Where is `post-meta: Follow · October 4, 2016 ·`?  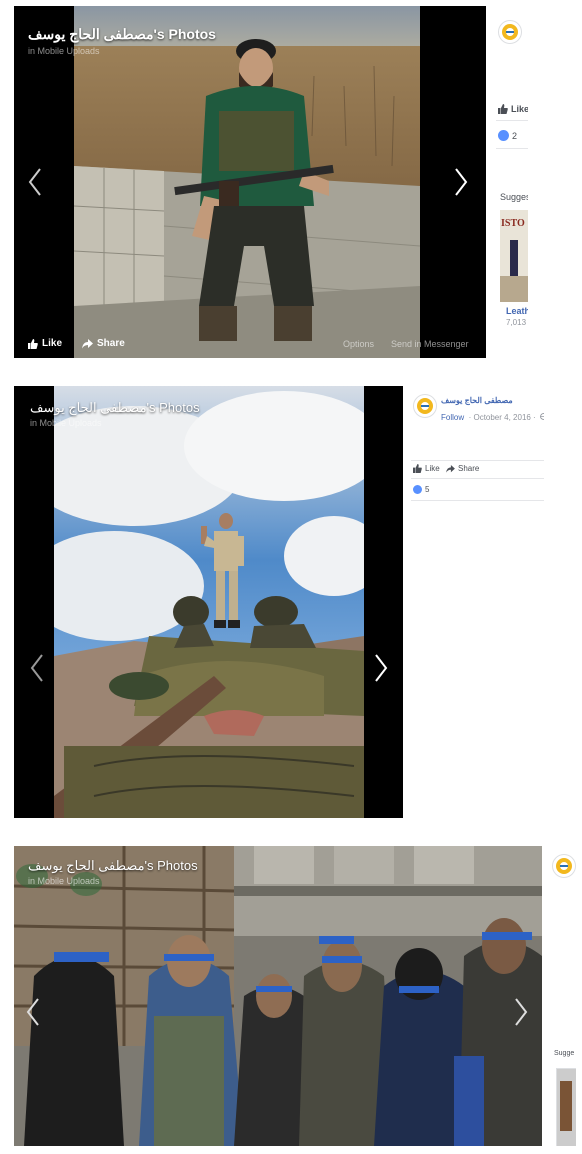
post-meta: Follow · October 4, 2016 · is located at coordinates (492, 416).